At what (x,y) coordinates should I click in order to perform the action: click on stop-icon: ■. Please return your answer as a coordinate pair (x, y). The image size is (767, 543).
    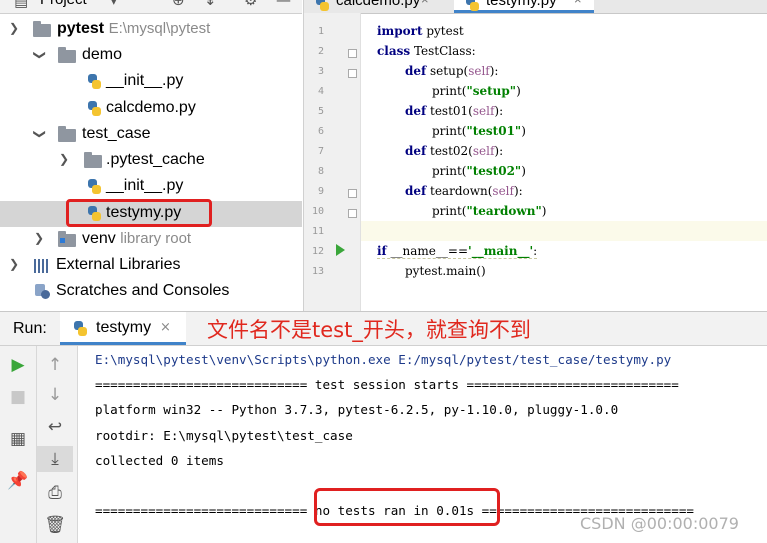
    Looking at the image, I should click on (18, 397).